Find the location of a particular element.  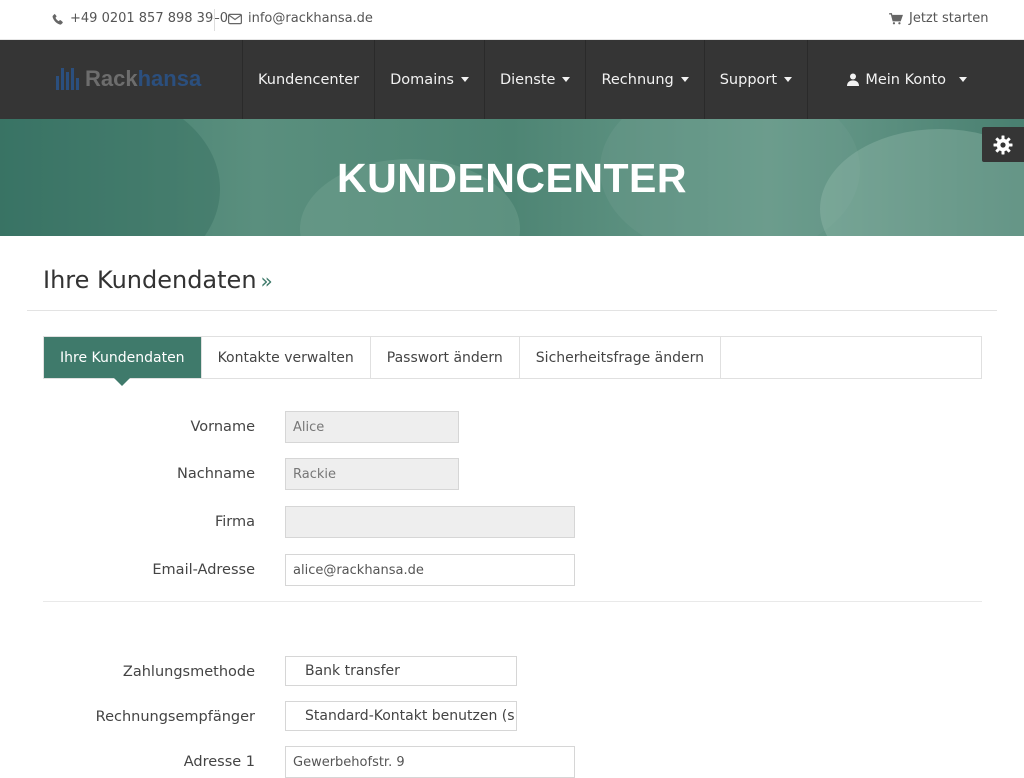

page-title: Ihre Kundendaten» is located at coordinates (158, 280).